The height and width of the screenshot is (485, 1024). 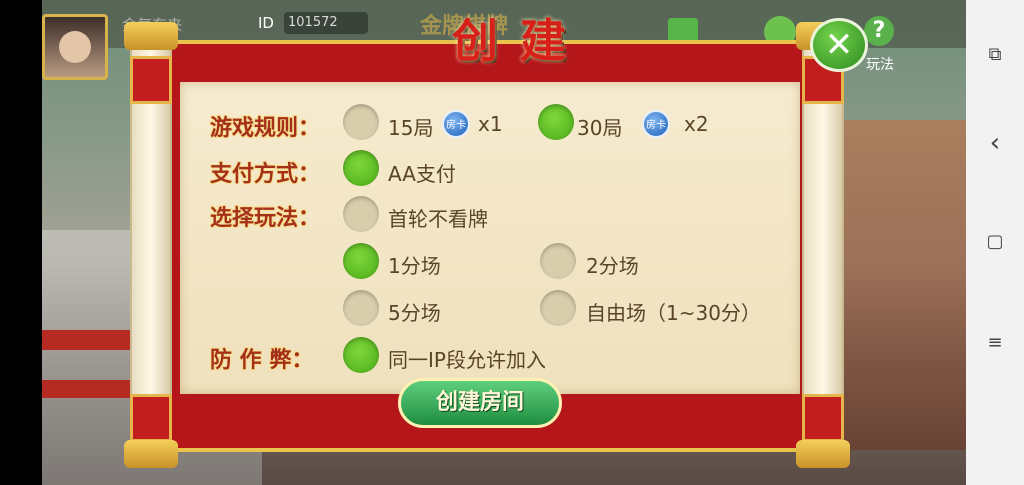 What do you see at coordinates (326, 23) in the screenshot?
I see `player-id-value: 101572` at bounding box center [326, 23].